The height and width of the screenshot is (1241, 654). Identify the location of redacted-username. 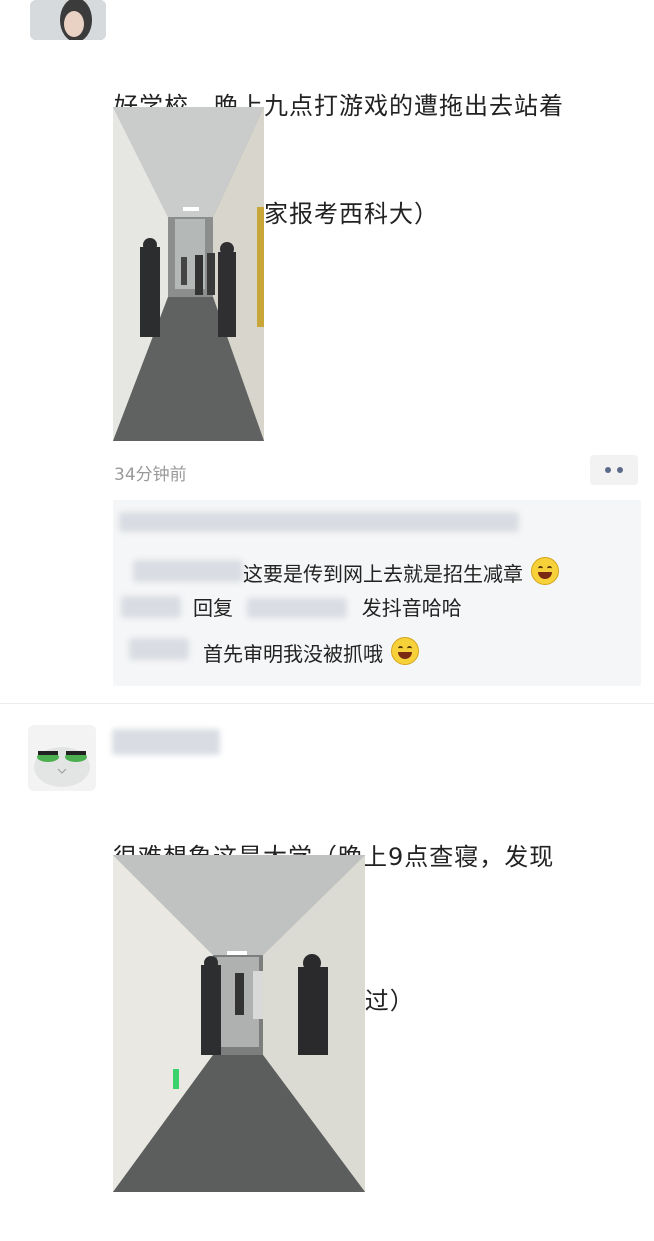
(166, 742).